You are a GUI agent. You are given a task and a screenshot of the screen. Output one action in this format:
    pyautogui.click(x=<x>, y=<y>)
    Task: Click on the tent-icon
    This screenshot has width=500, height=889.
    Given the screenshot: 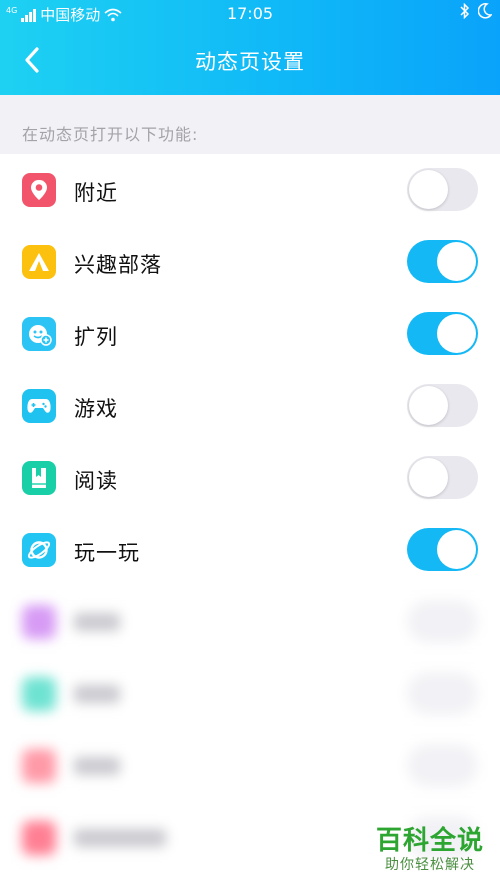 What is the action you would take?
    pyautogui.click(x=39, y=262)
    